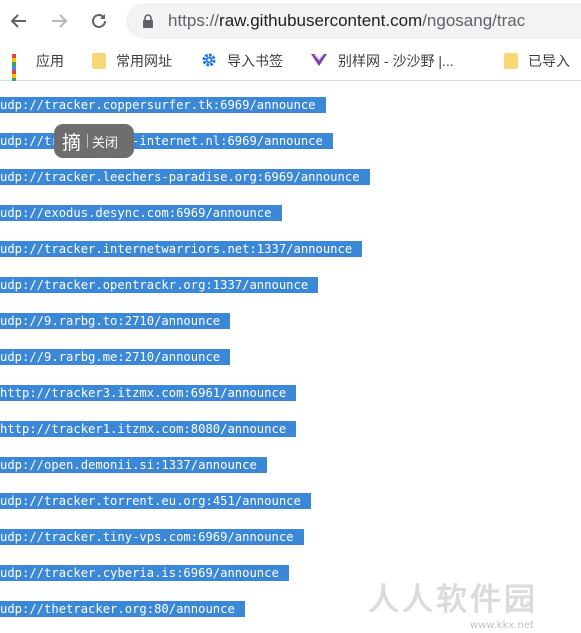 This screenshot has height=633, width=581. What do you see at coordinates (88, 141) in the screenshot?
I see `popup-divider` at bounding box center [88, 141].